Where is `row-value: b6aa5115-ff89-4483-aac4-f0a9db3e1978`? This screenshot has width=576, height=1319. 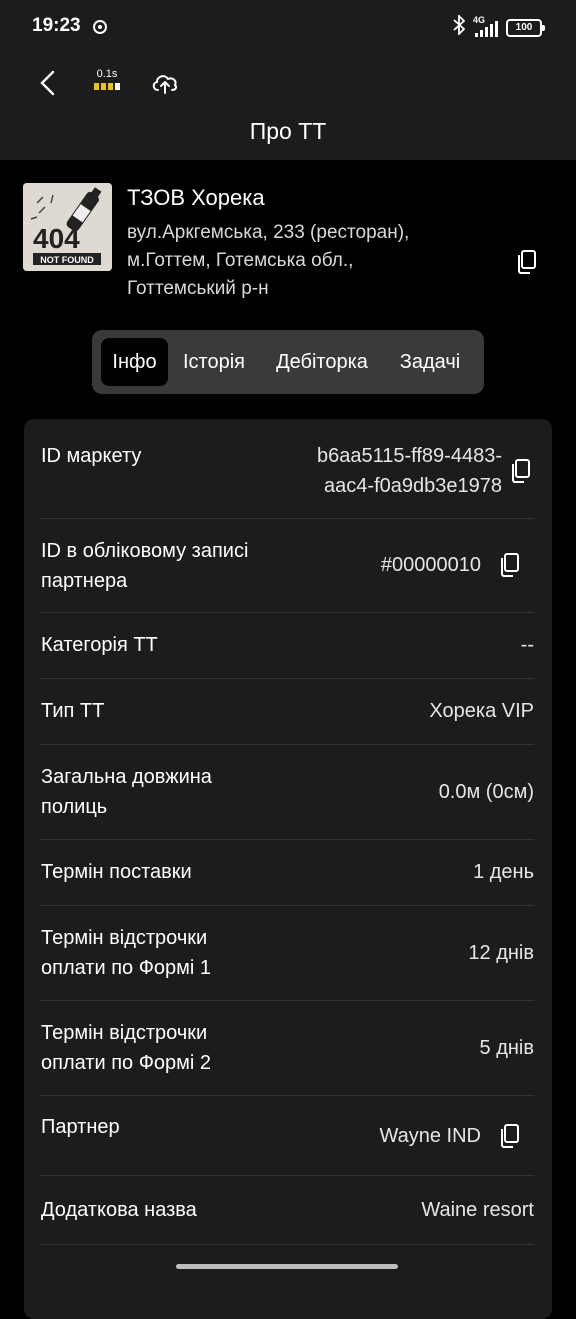 row-value: b6aa5115-ff89-4483-aac4-f0a9db3e1978 is located at coordinates (387, 471).